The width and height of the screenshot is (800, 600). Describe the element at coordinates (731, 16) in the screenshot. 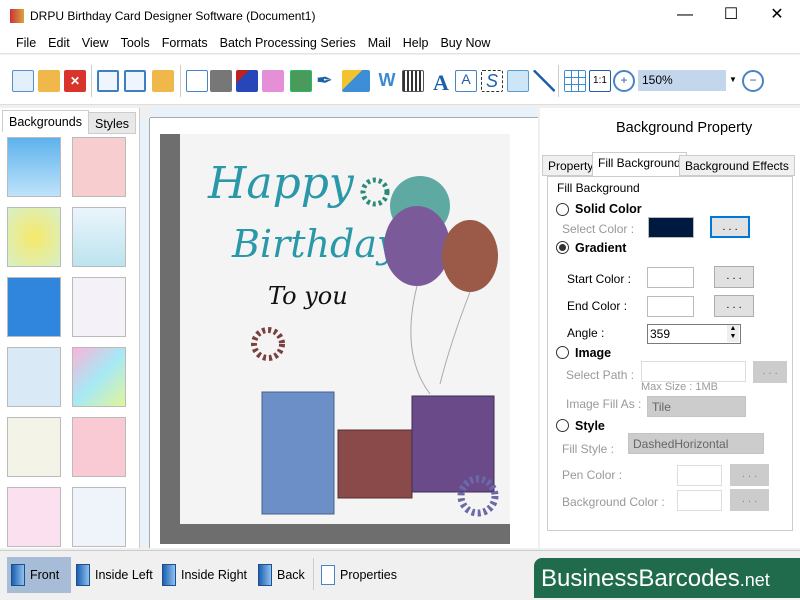

I see `maximize-button: ☐` at that location.